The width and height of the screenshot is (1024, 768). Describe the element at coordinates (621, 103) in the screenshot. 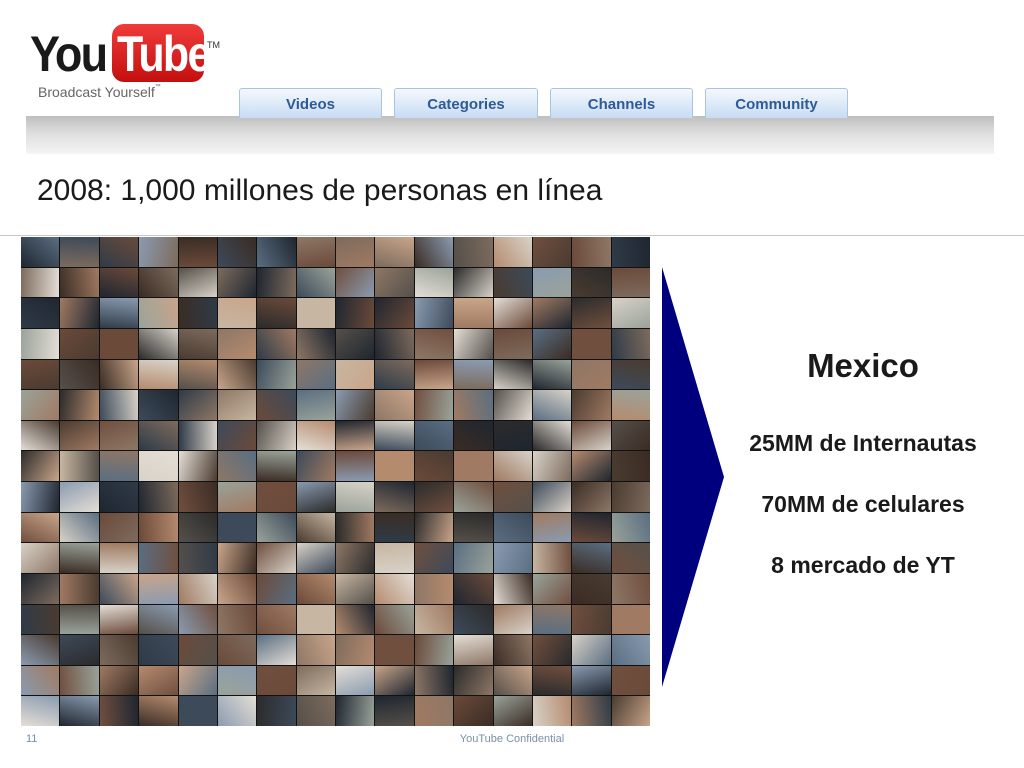

I see `tab-channels: Channels` at that location.